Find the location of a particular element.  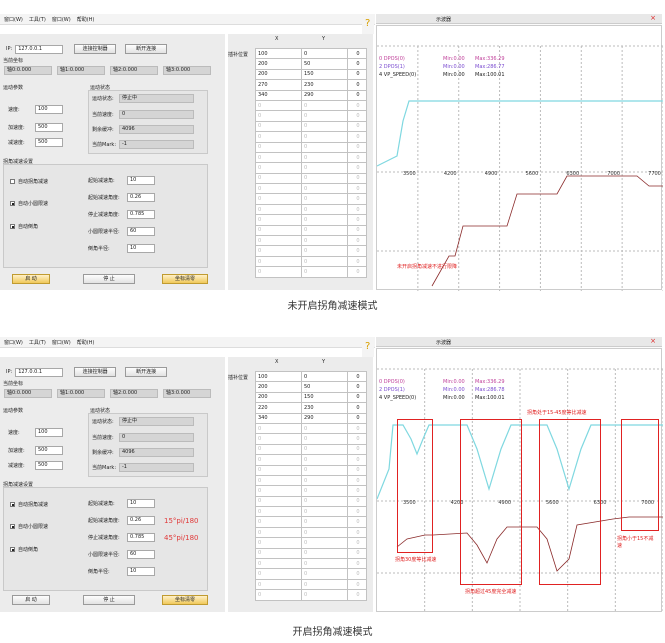

table-cell: 100 is located at coordinates (278, 53).